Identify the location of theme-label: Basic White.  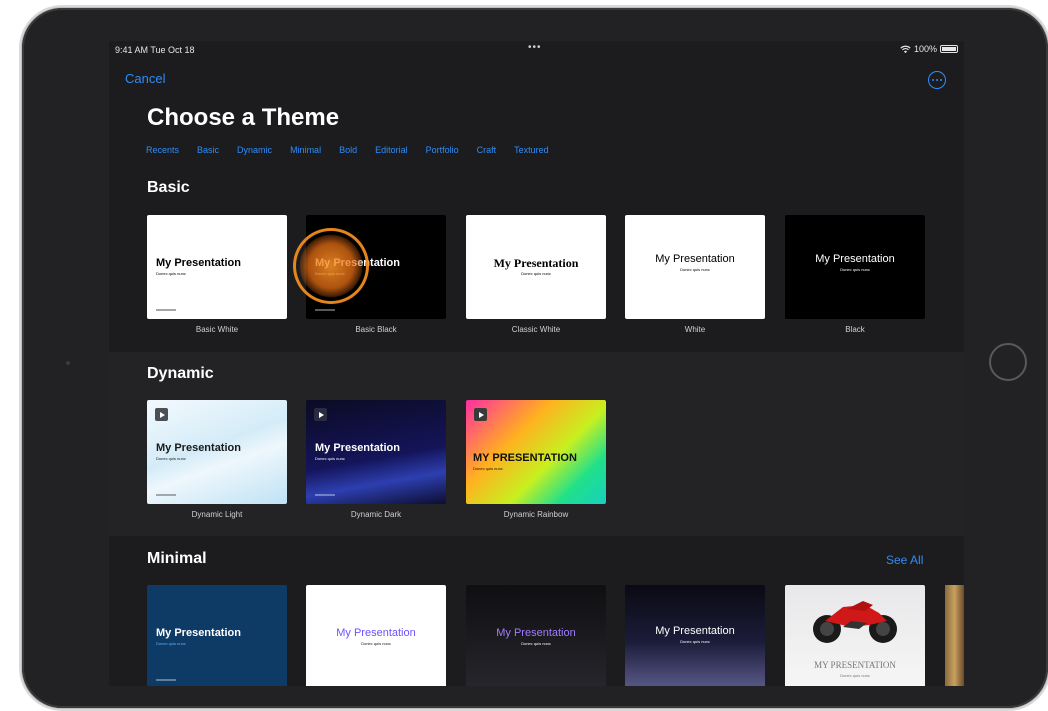
(217, 329).